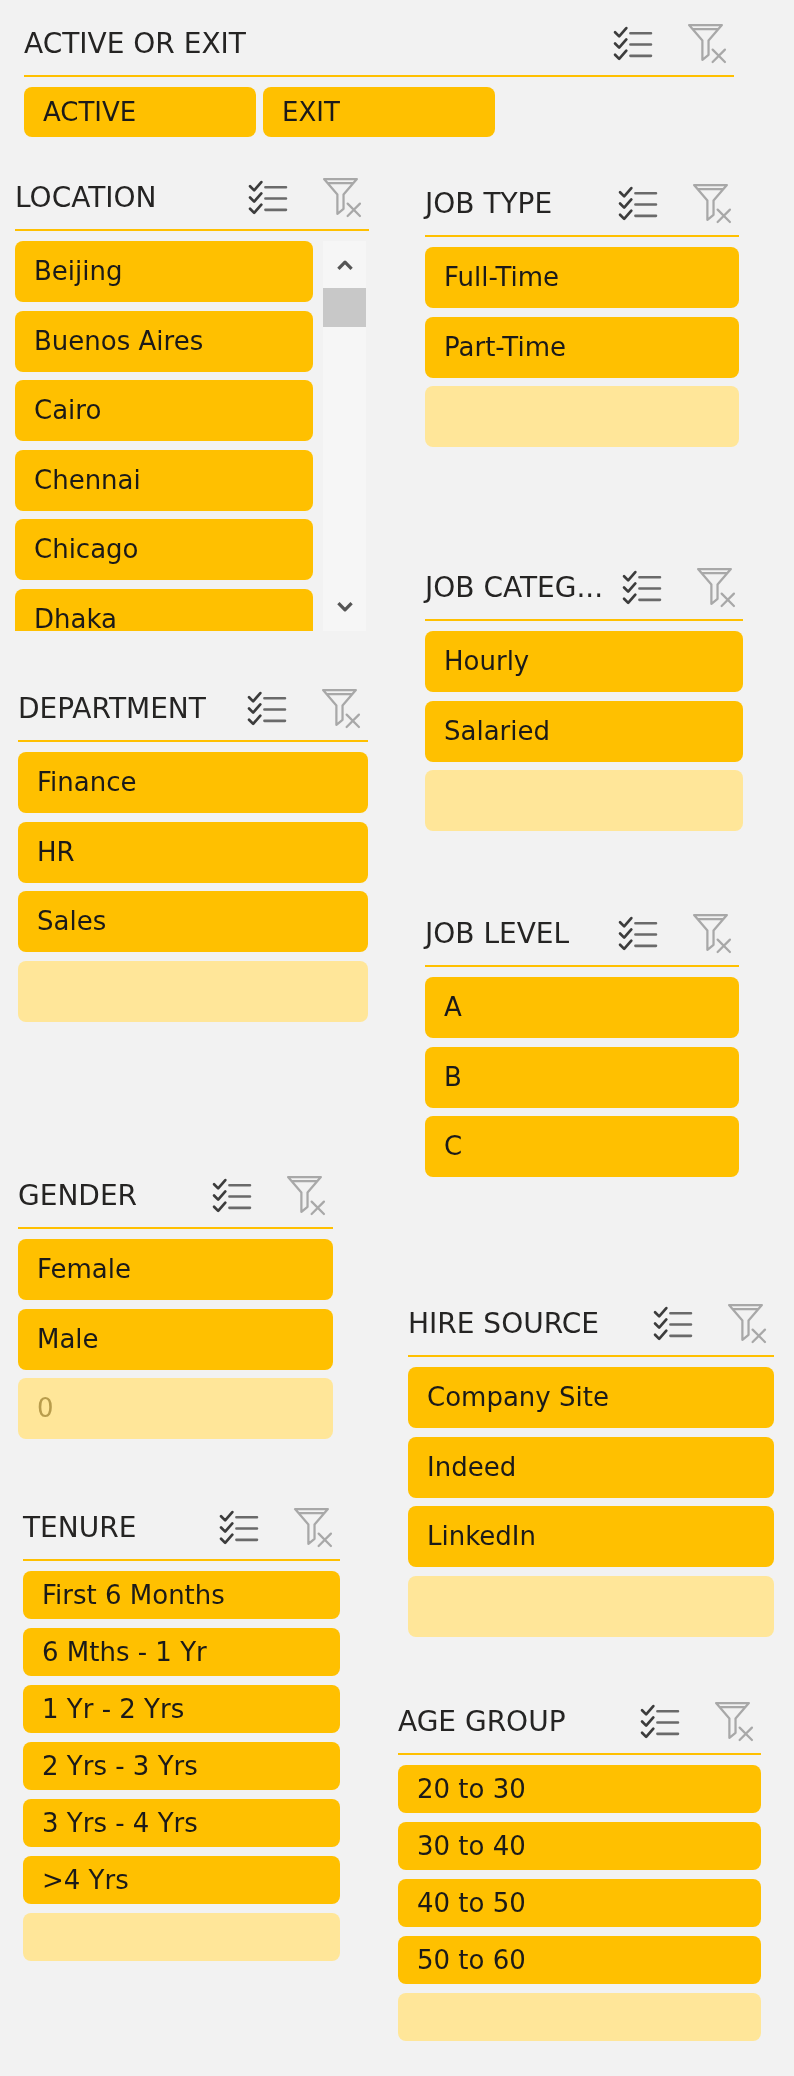  What do you see at coordinates (181, 1652) in the screenshot?
I see `slicer-tile: 6 Mths - 1 Yr` at bounding box center [181, 1652].